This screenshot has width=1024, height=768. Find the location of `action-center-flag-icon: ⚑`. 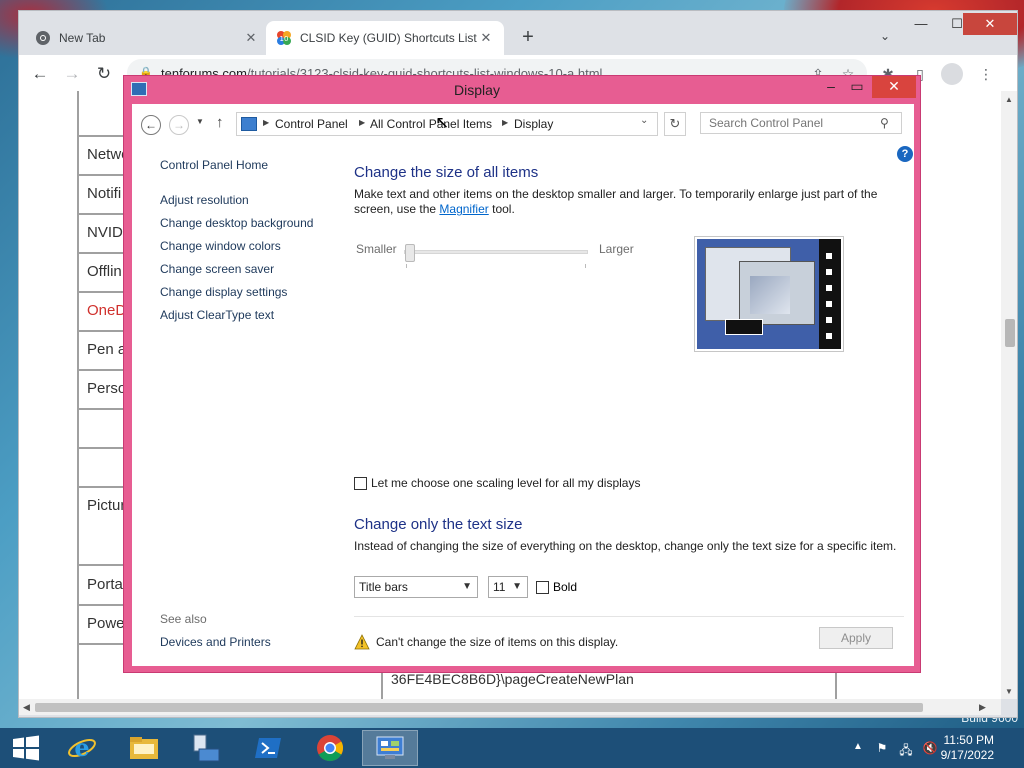

action-center-flag-icon: ⚑ is located at coordinates (882, 748).